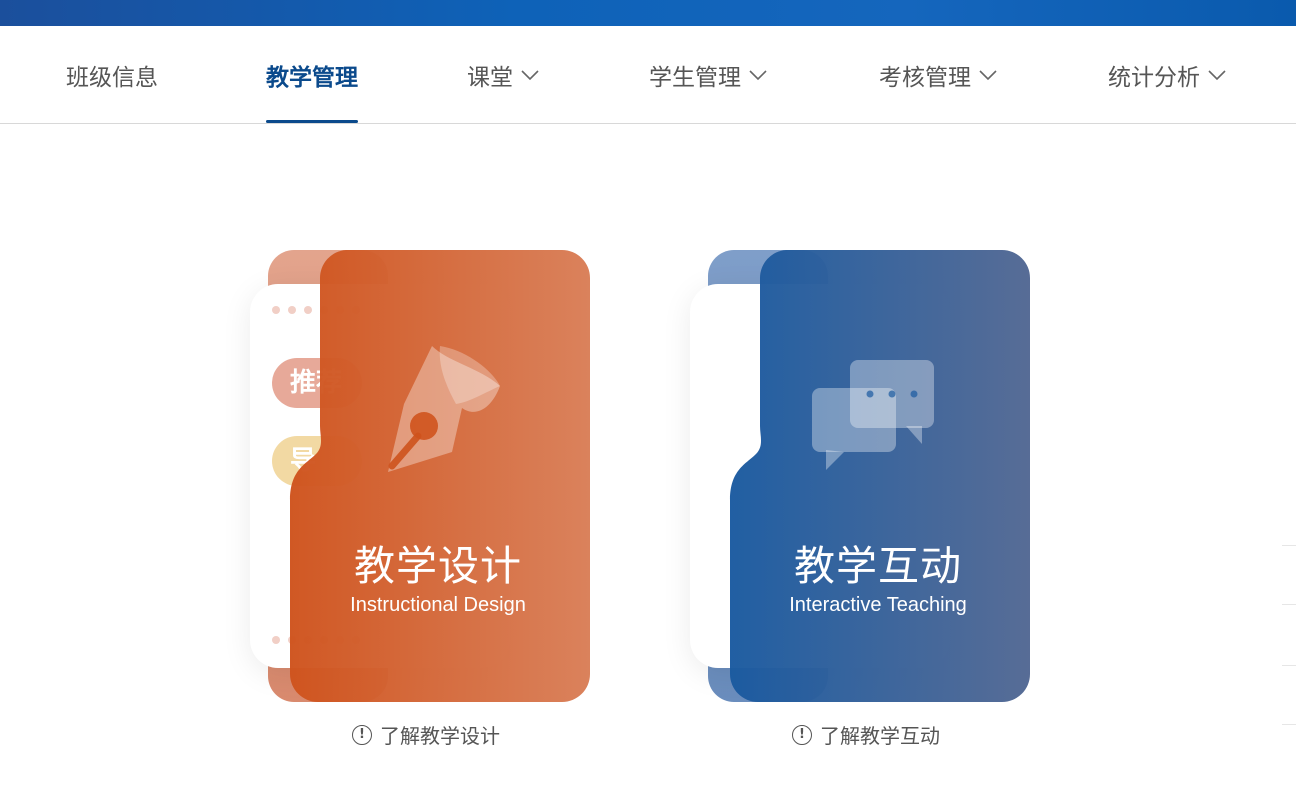 The height and width of the screenshot is (788, 1296). I want to click on nav-item-class-info: 班级信息, so click(112, 74).